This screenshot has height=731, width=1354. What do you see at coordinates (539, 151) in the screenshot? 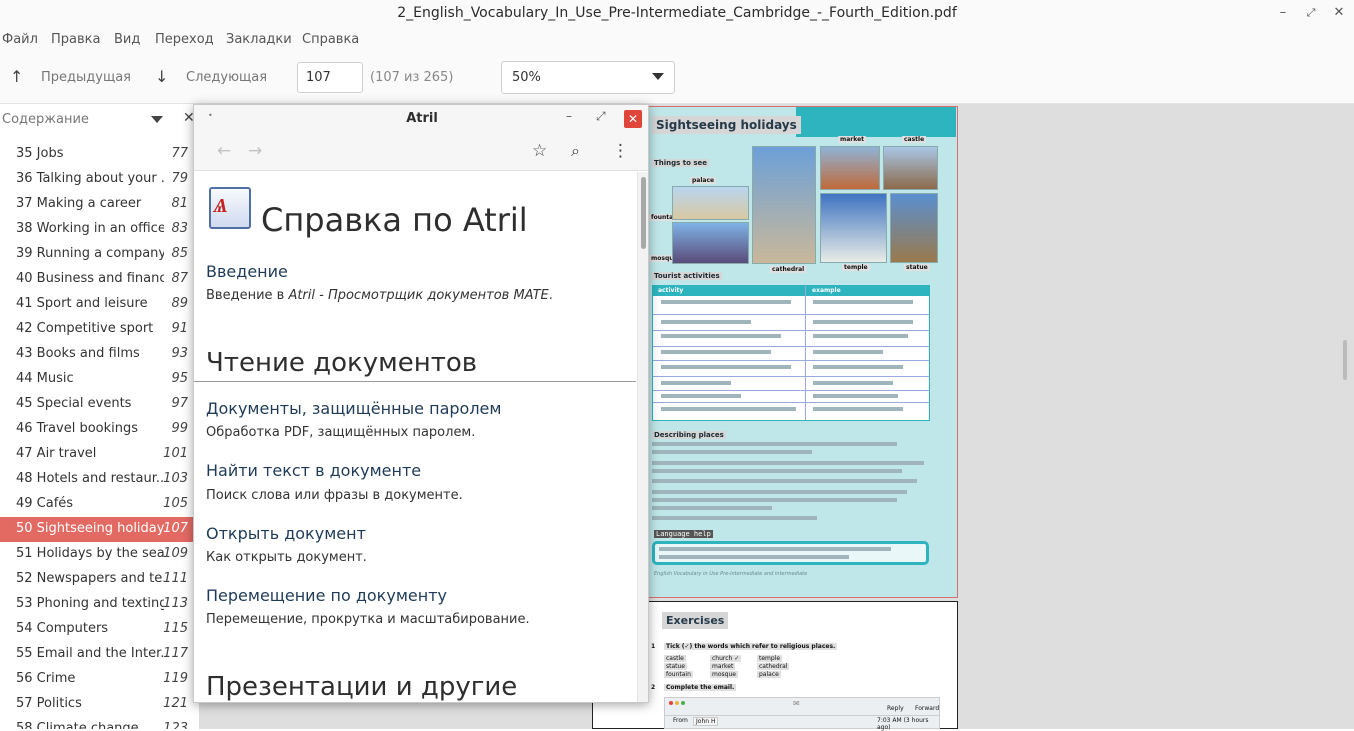
I see `bookmark-star-icon: ☆` at bounding box center [539, 151].